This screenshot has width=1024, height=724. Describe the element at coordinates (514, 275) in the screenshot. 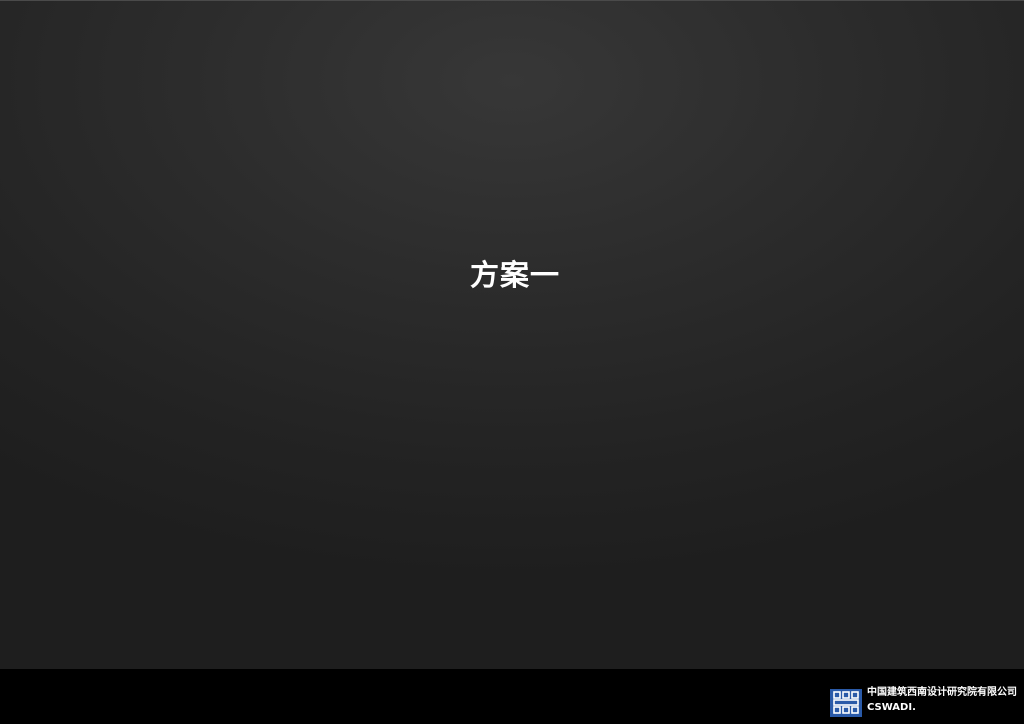

I see `slide-title: 方案一` at that location.